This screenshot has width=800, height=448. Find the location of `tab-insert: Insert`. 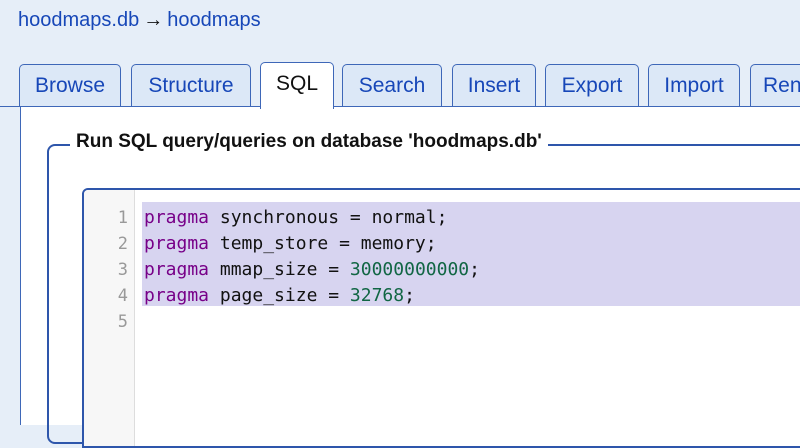

tab-insert: Insert is located at coordinates (494, 85).